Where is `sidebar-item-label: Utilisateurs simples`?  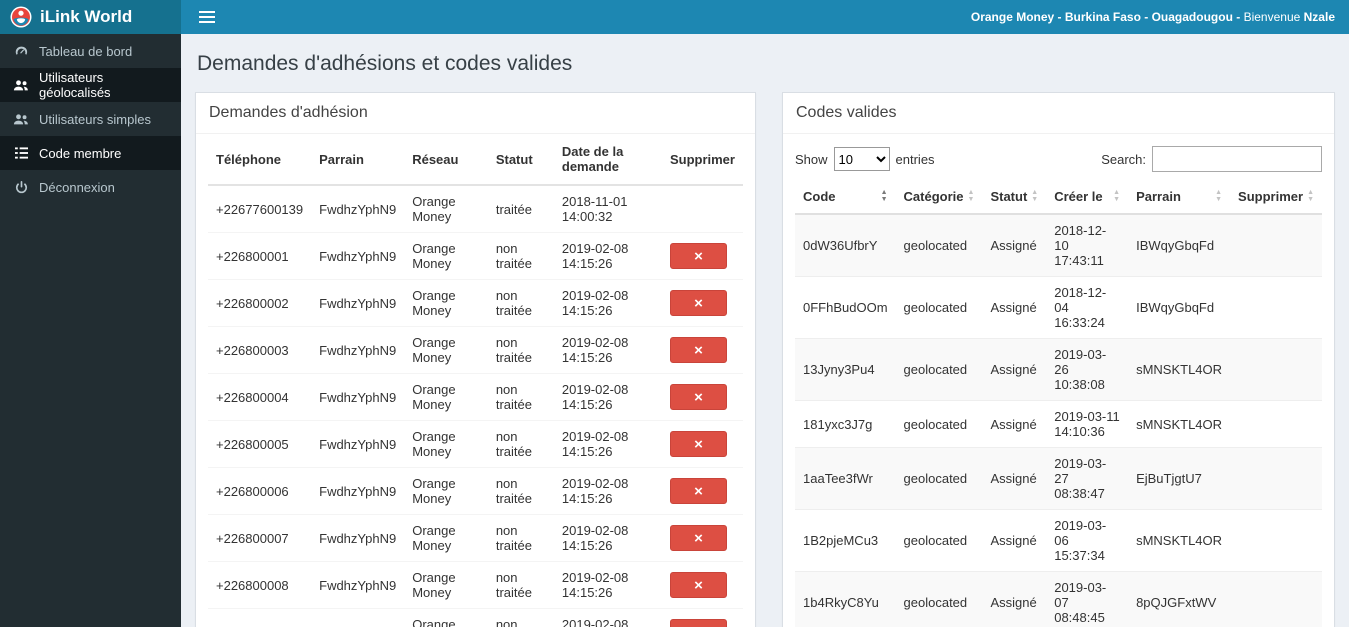
sidebar-item-label: Utilisateurs simples is located at coordinates (95, 119).